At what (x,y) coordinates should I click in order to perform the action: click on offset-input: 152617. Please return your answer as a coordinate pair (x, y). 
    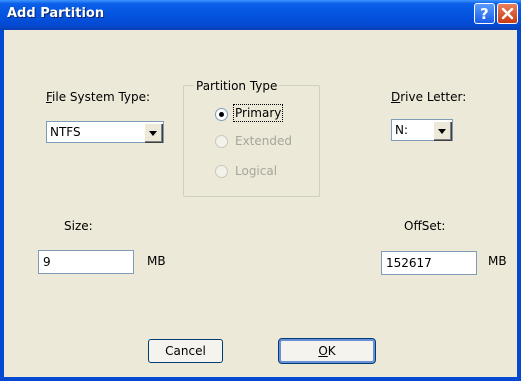
    Looking at the image, I should click on (429, 263).